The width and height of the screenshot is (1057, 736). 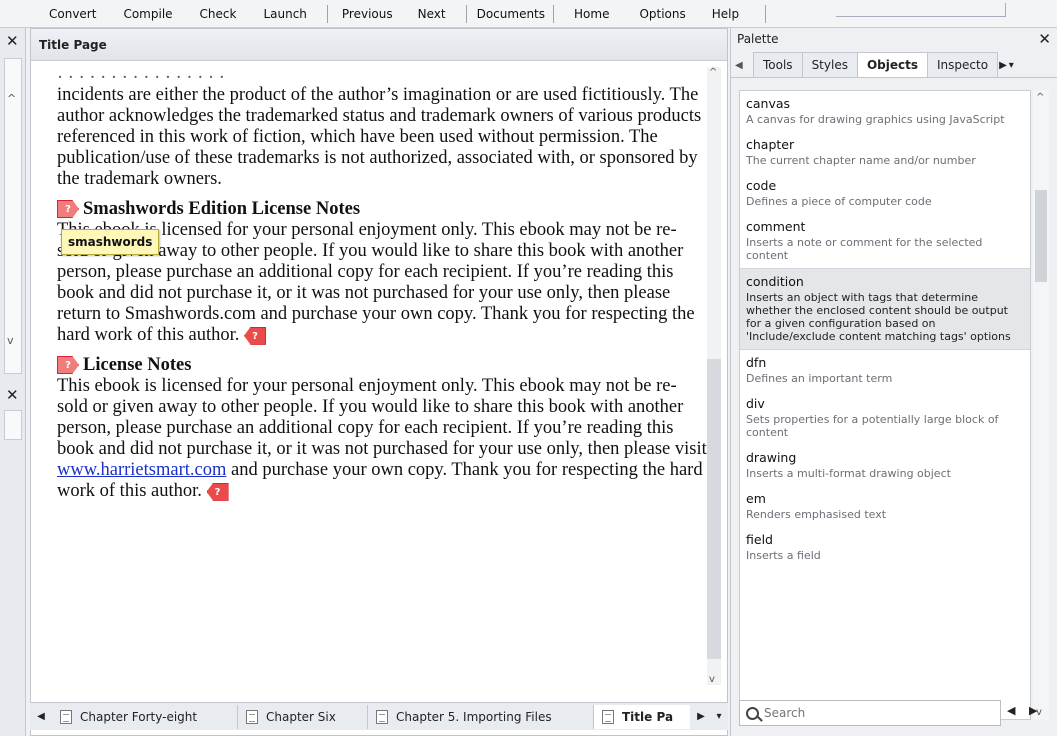 I want to click on search-icon, so click(x=752, y=713).